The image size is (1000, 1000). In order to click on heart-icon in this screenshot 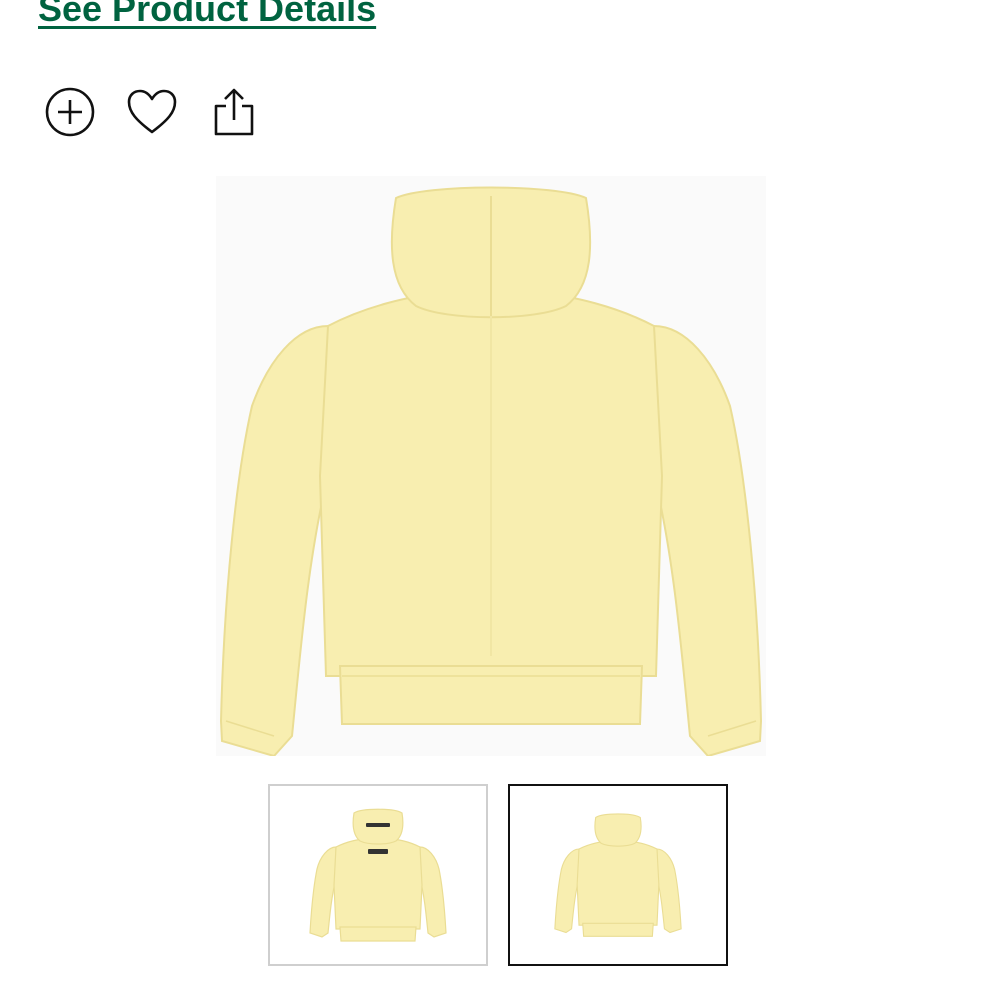, I will do `click(152, 111)`.